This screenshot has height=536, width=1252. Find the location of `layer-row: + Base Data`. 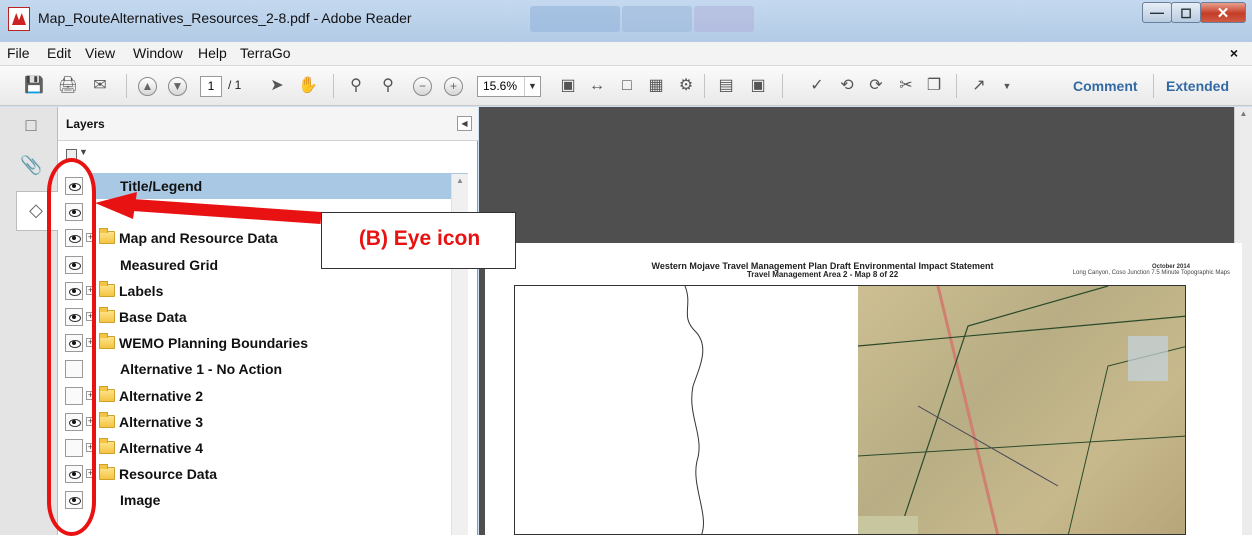

layer-row: + Base Data is located at coordinates (263, 317).